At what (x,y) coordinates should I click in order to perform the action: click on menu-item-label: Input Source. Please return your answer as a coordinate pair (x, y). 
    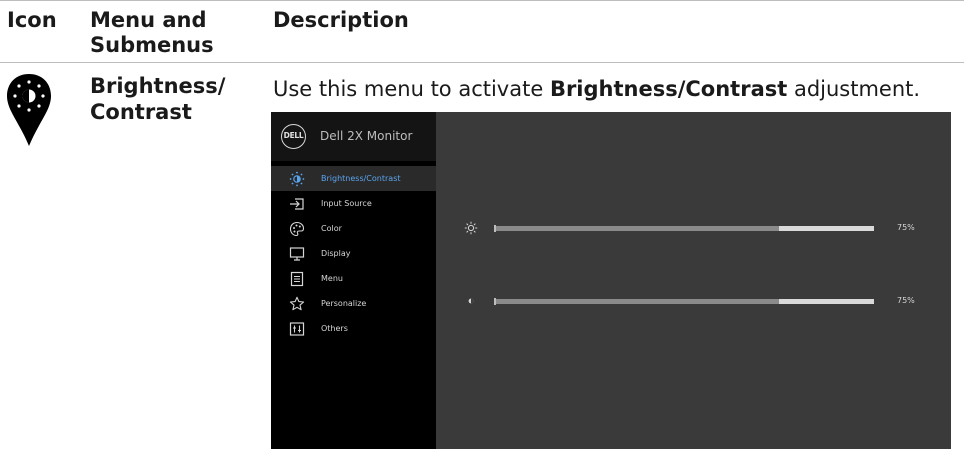
    Looking at the image, I should click on (346, 203).